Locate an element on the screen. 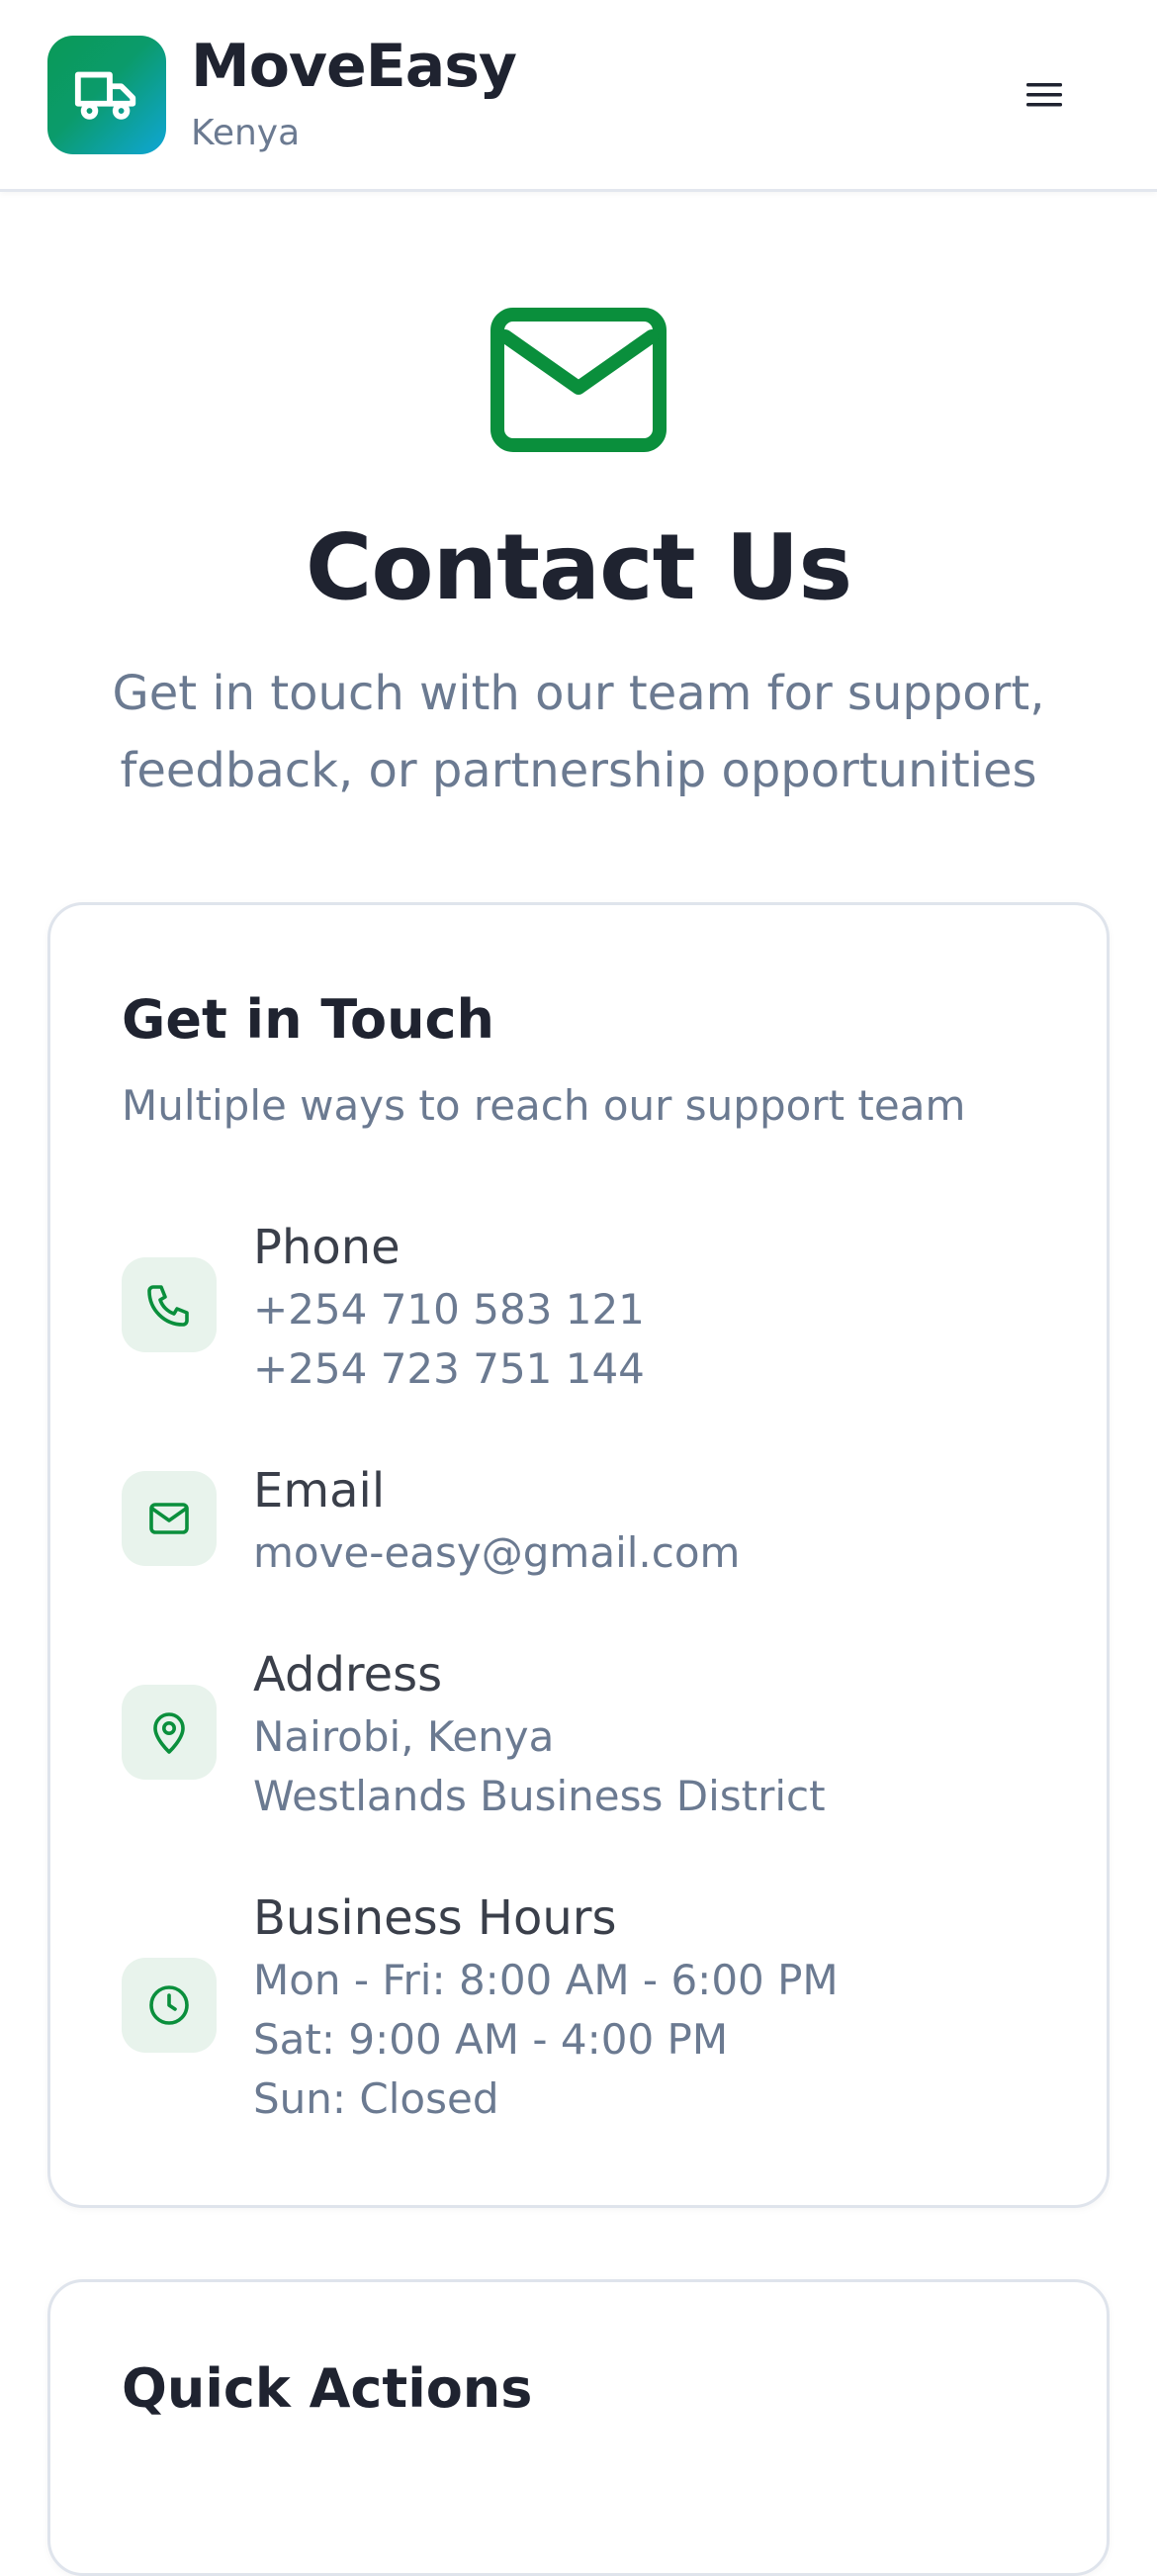  email-address: move-easy@gmail.com is located at coordinates (496, 1552).